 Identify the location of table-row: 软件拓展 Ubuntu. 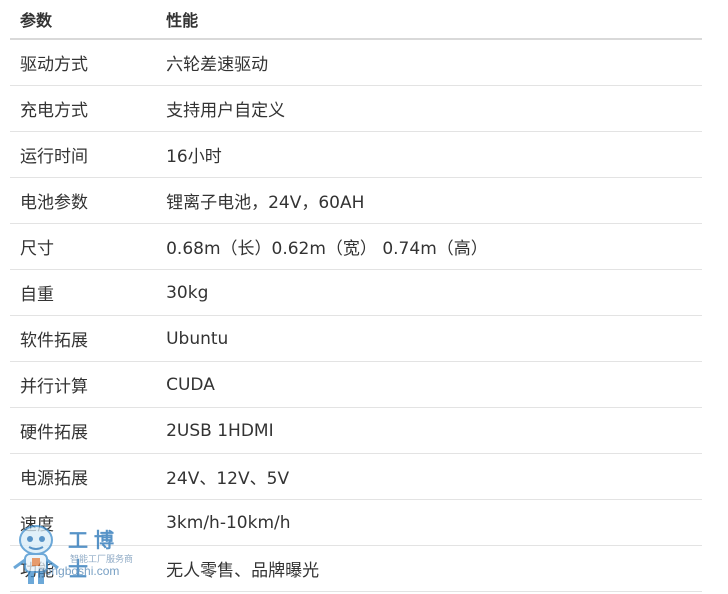
(356, 338).